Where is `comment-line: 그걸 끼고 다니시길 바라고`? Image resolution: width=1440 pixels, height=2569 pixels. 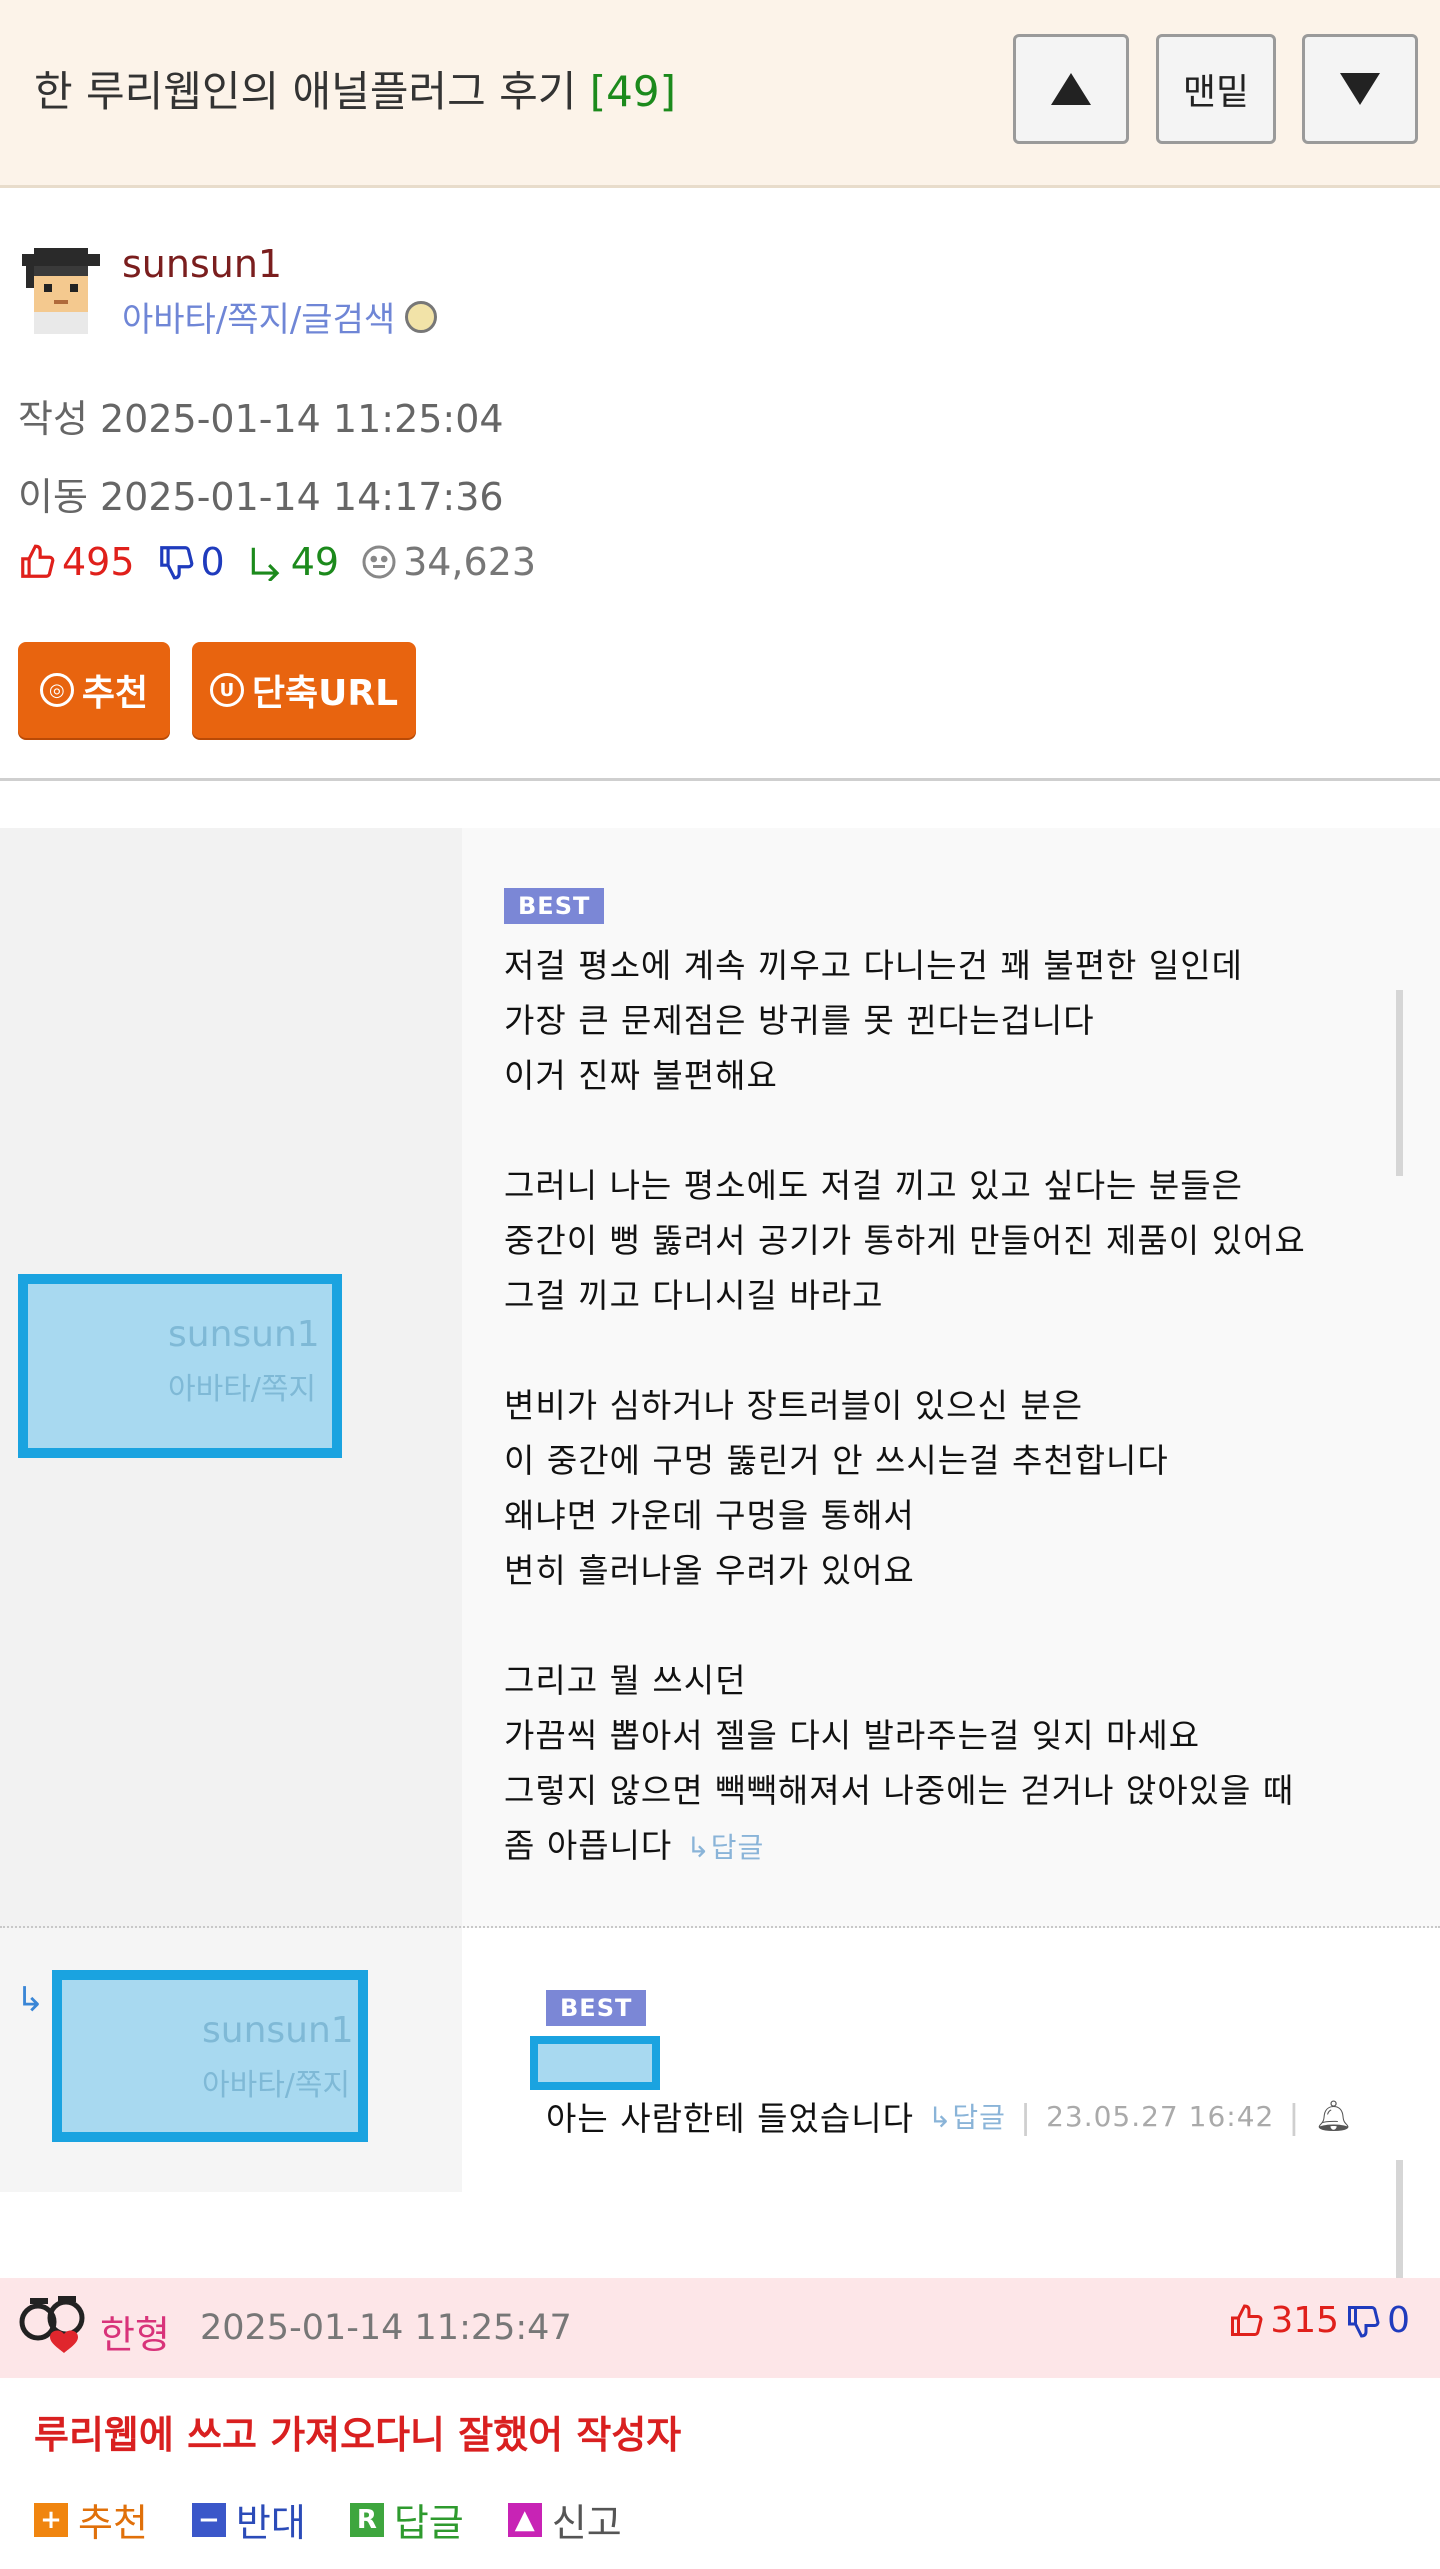 comment-line: 그걸 끼고 다니시길 바라고 is located at coordinates (694, 1295).